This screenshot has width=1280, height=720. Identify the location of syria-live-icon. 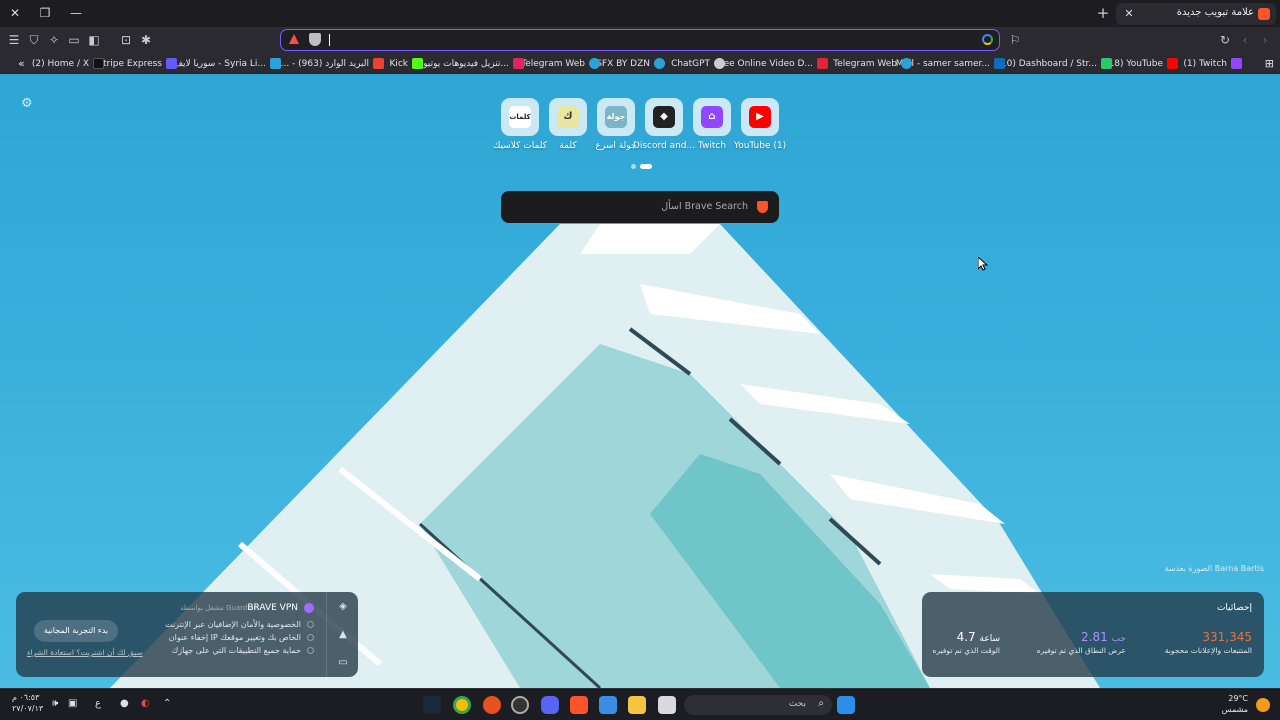
(275, 63).